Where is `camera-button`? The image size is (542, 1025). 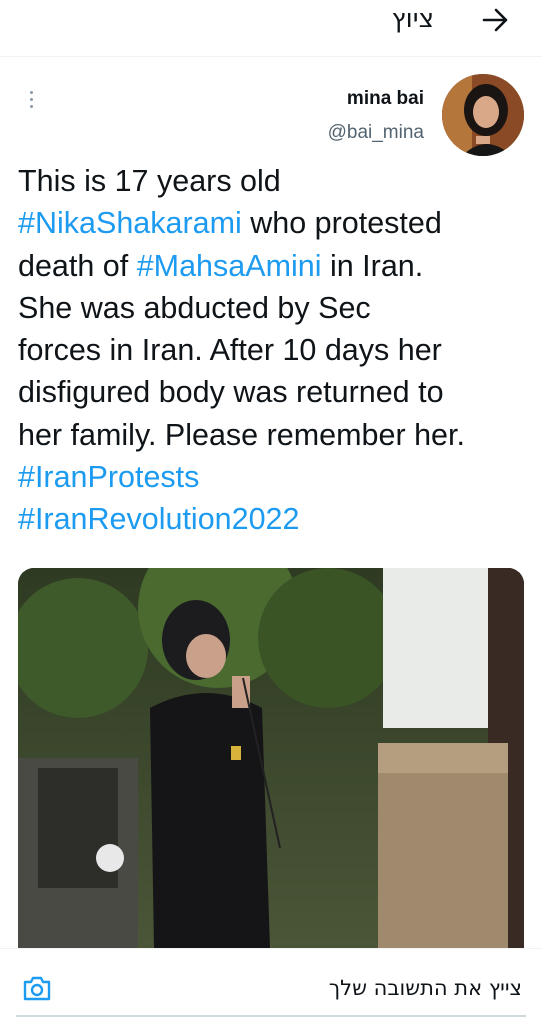
camera-button is located at coordinates (37, 988).